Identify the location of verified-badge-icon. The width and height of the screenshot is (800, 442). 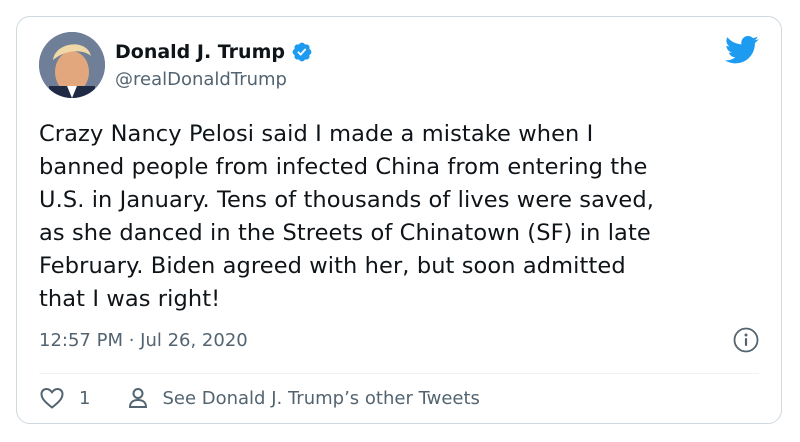
(302, 52).